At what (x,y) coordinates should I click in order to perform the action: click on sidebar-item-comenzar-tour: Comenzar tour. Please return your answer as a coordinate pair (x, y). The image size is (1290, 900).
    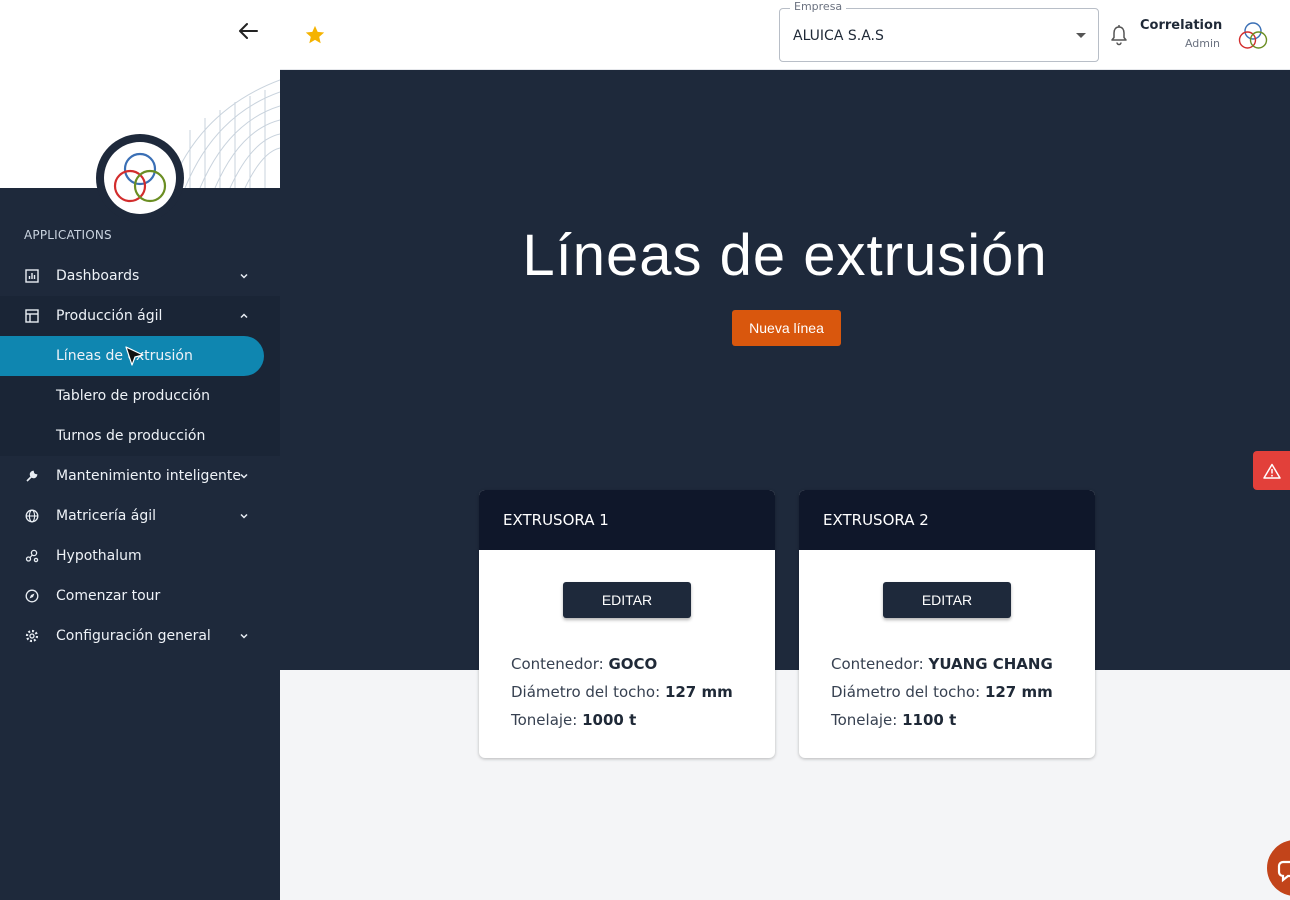
    Looking at the image, I should click on (140, 596).